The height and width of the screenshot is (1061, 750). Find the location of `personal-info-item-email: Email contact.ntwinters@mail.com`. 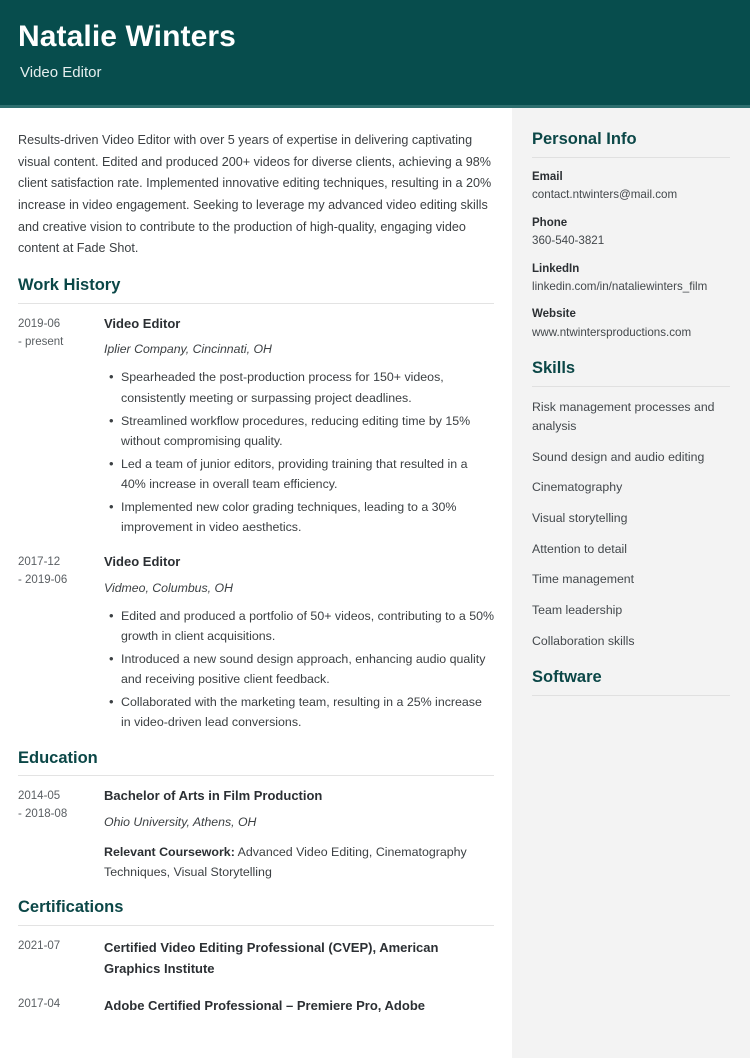

personal-info-item-email: Email contact.ntwinters@mail.com is located at coordinates (631, 186).